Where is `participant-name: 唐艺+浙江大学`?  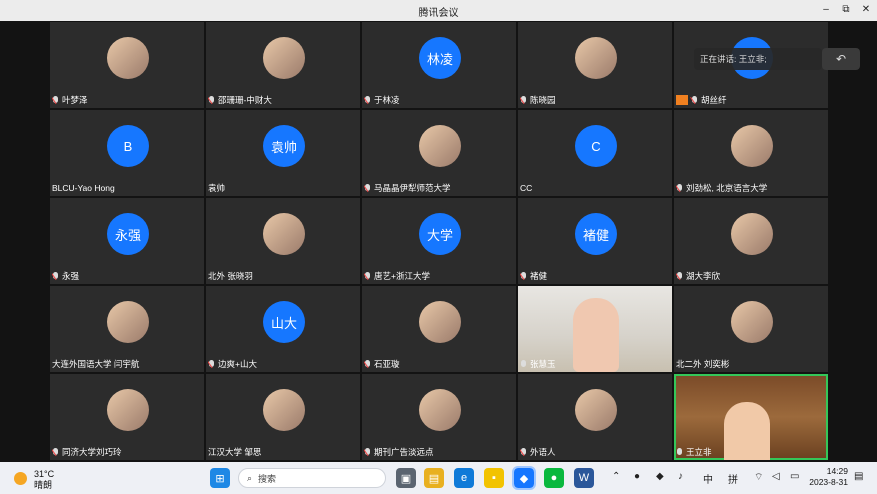 participant-name: 唐艺+浙江大学 is located at coordinates (402, 276).